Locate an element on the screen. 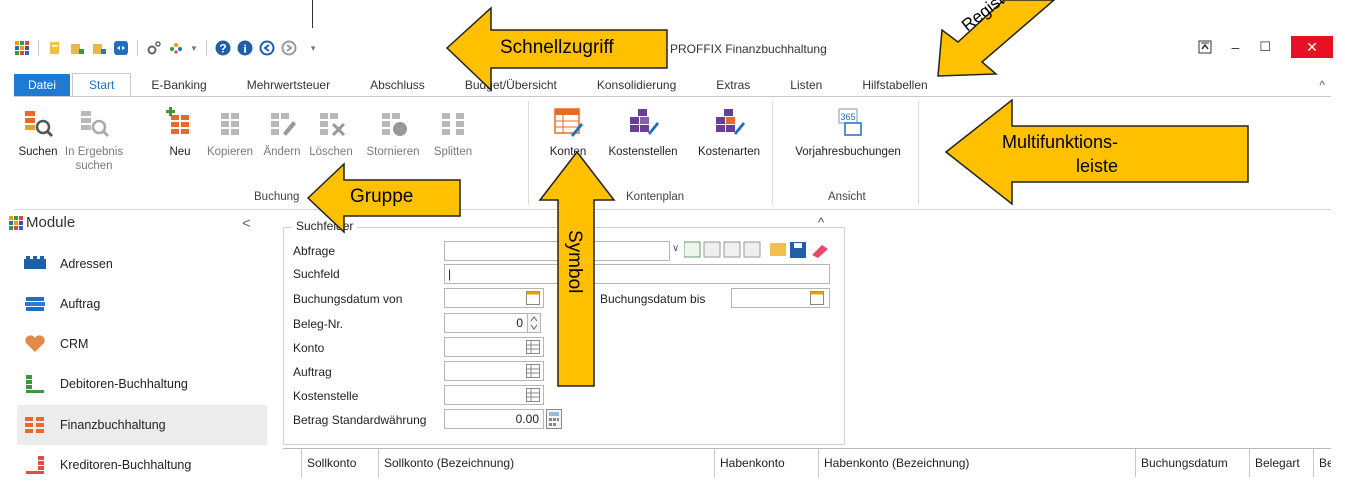  split-button: Splitten is located at coordinates (453, 132).